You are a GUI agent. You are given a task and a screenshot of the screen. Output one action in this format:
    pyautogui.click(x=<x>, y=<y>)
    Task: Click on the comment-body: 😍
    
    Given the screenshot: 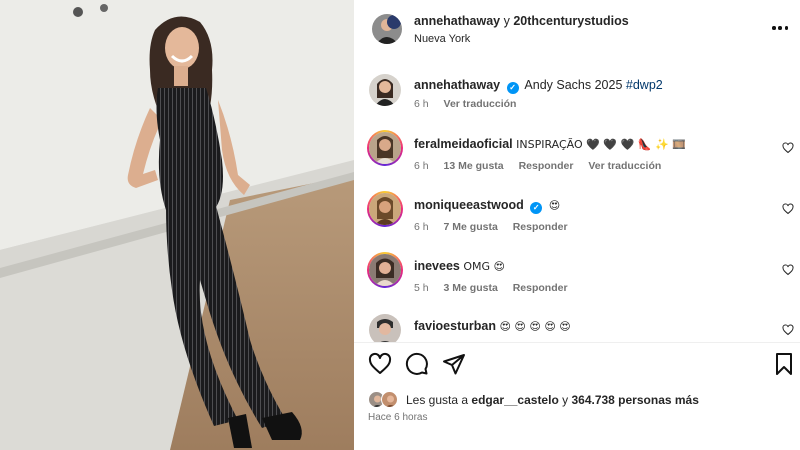 What is the action you would take?
    pyautogui.click(x=554, y=205)
    